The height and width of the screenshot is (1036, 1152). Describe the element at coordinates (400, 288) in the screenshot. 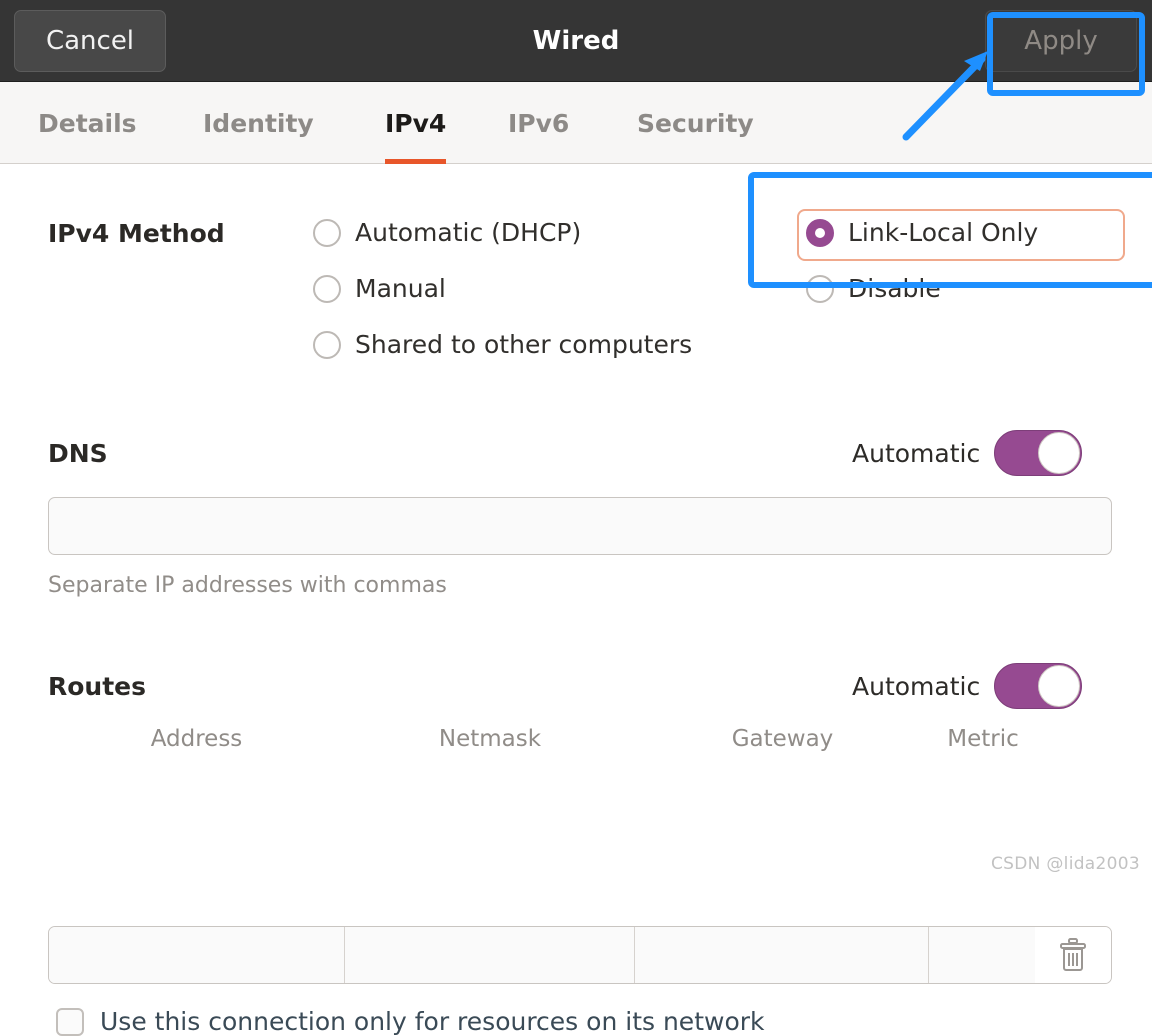

I see `radio-label: Manual` at that location.